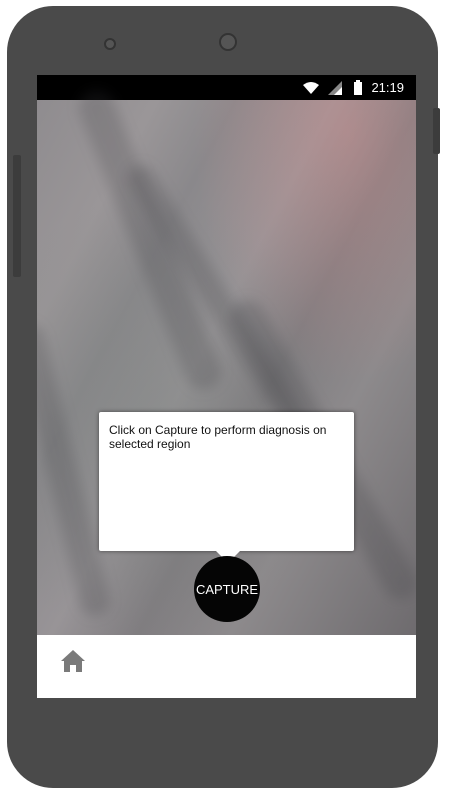 Image resolution: width=451 pixels, height=796 pixels. What do you see at coordinates (387, 87) in the screenshot?
I see `status-time: 21:19` at bounding box center [387, 87].